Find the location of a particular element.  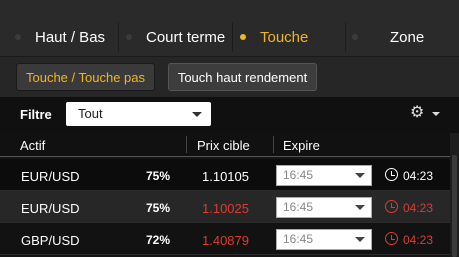

table-header: Actif Prix cible Expire is located at coordinates (225, 145).